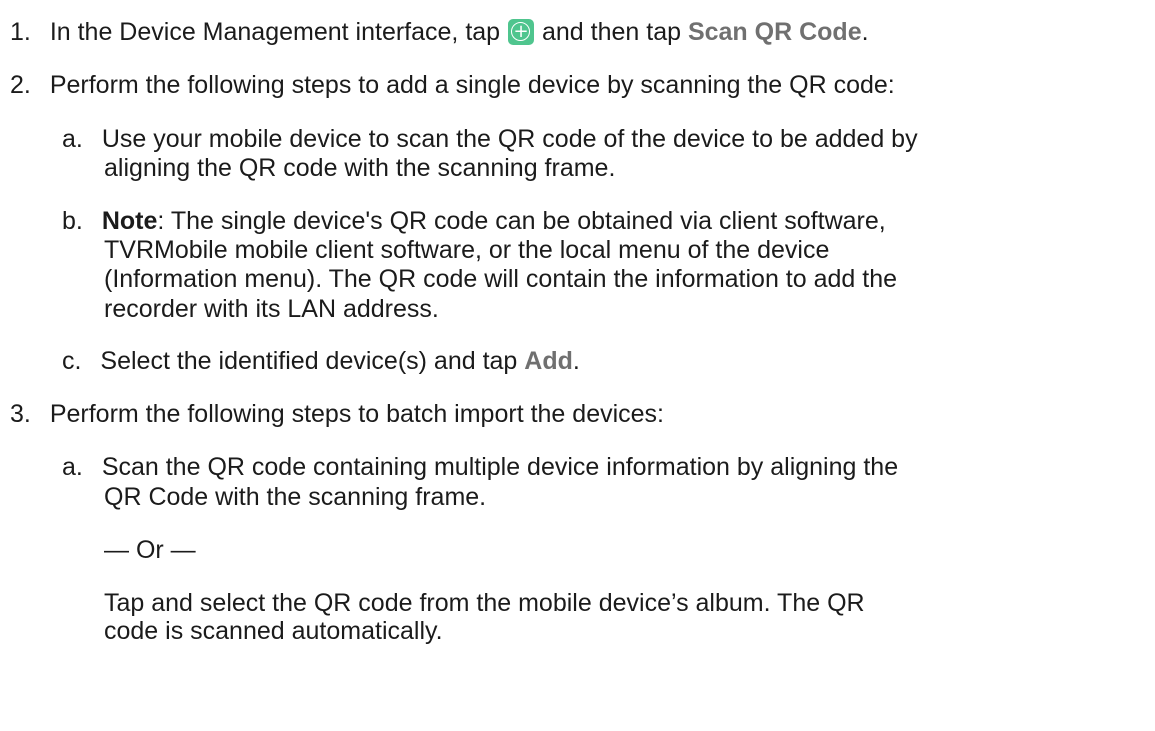 The height and width of the screenshot is (731, 1155). What do you see at coordinates (20, 85) in the screenshot?
I see `step-number: 2.` at bounding box center [20, 85].